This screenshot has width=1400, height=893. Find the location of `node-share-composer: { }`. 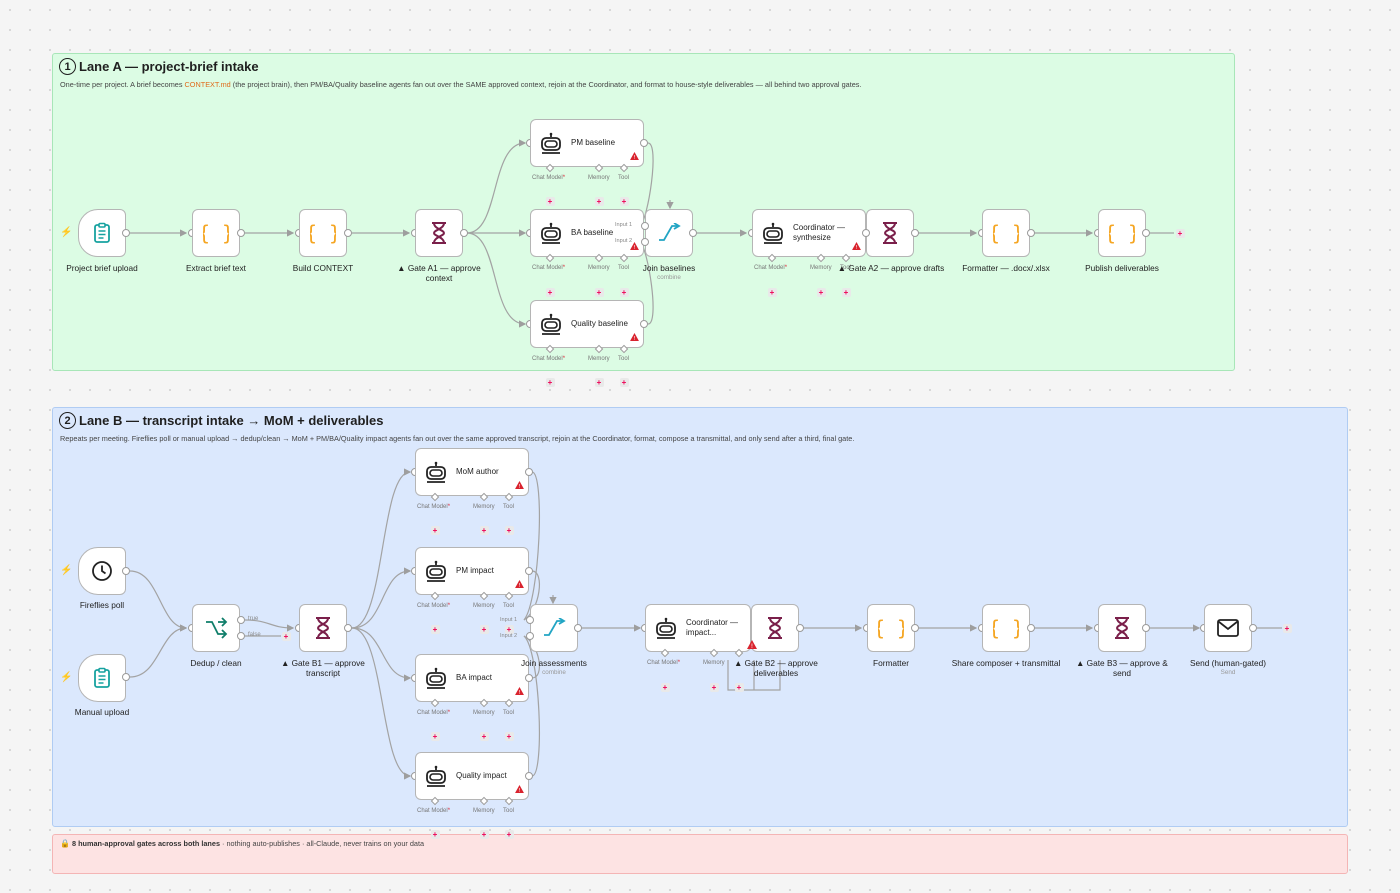

node-share-composer: { } is located at coordinates (1006, 628).